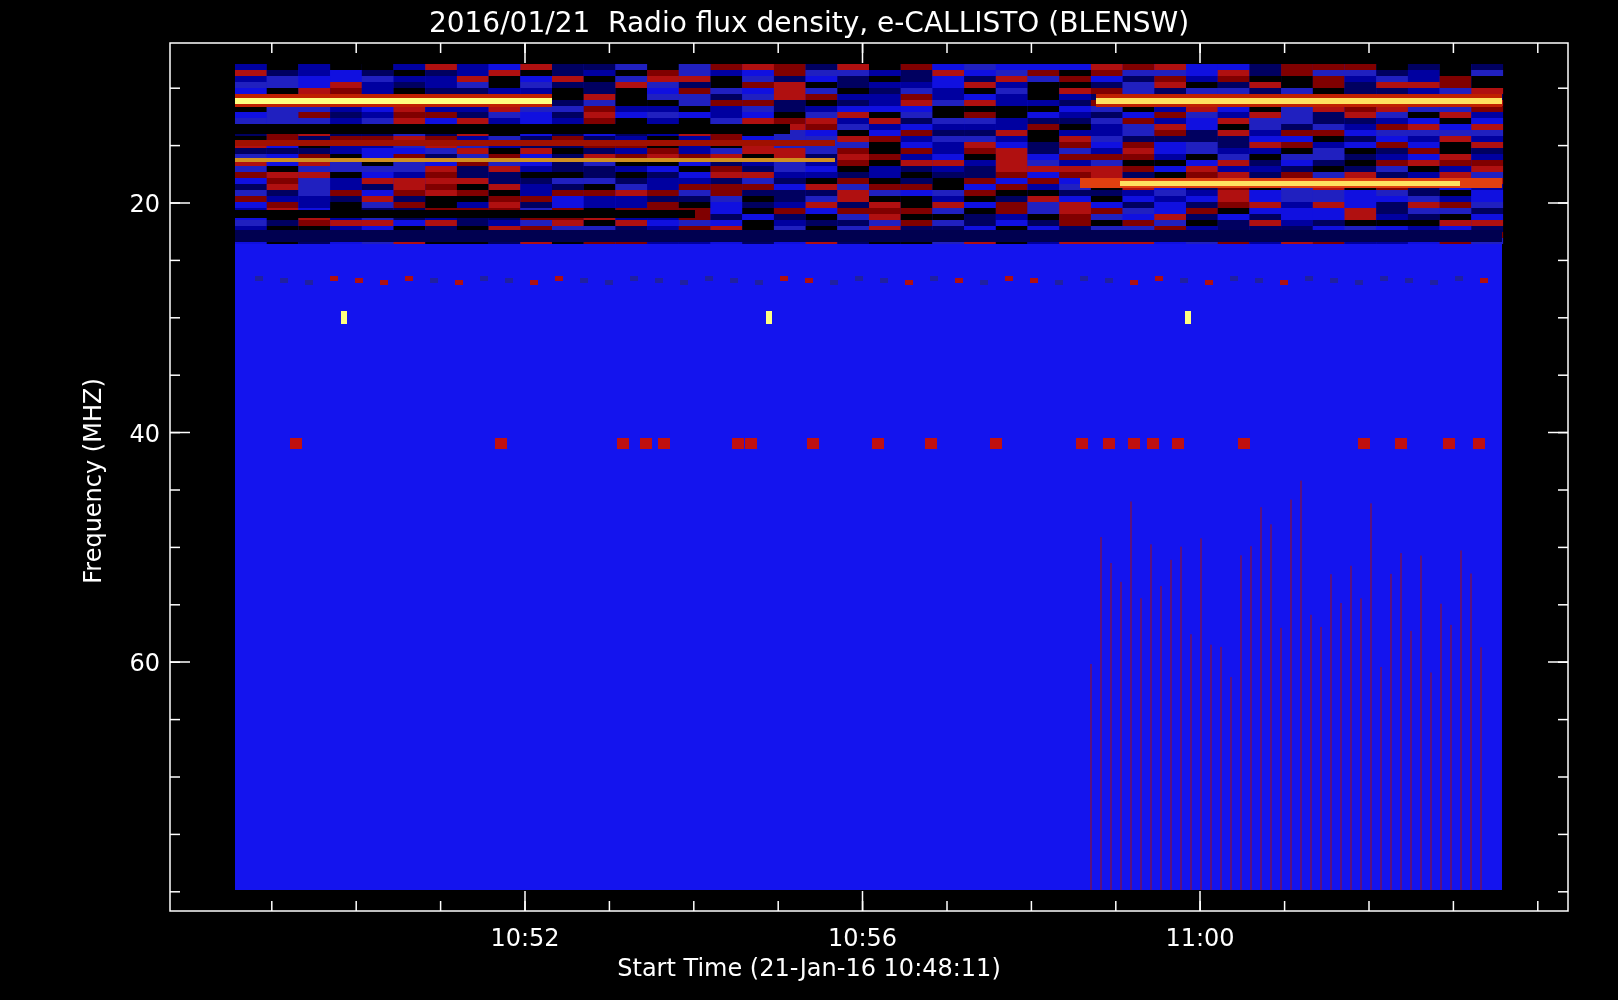 This screenshot has height=1000, width=1618. I want to click on tick-label: 10:52, so click(525, 938).